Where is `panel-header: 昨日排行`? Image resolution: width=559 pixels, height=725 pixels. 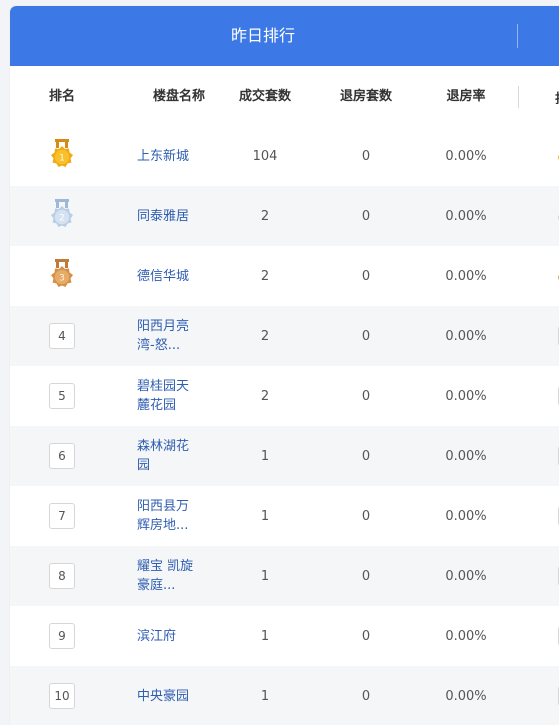 panel-header: 昨日排行 is located at coordinates (284, 36).